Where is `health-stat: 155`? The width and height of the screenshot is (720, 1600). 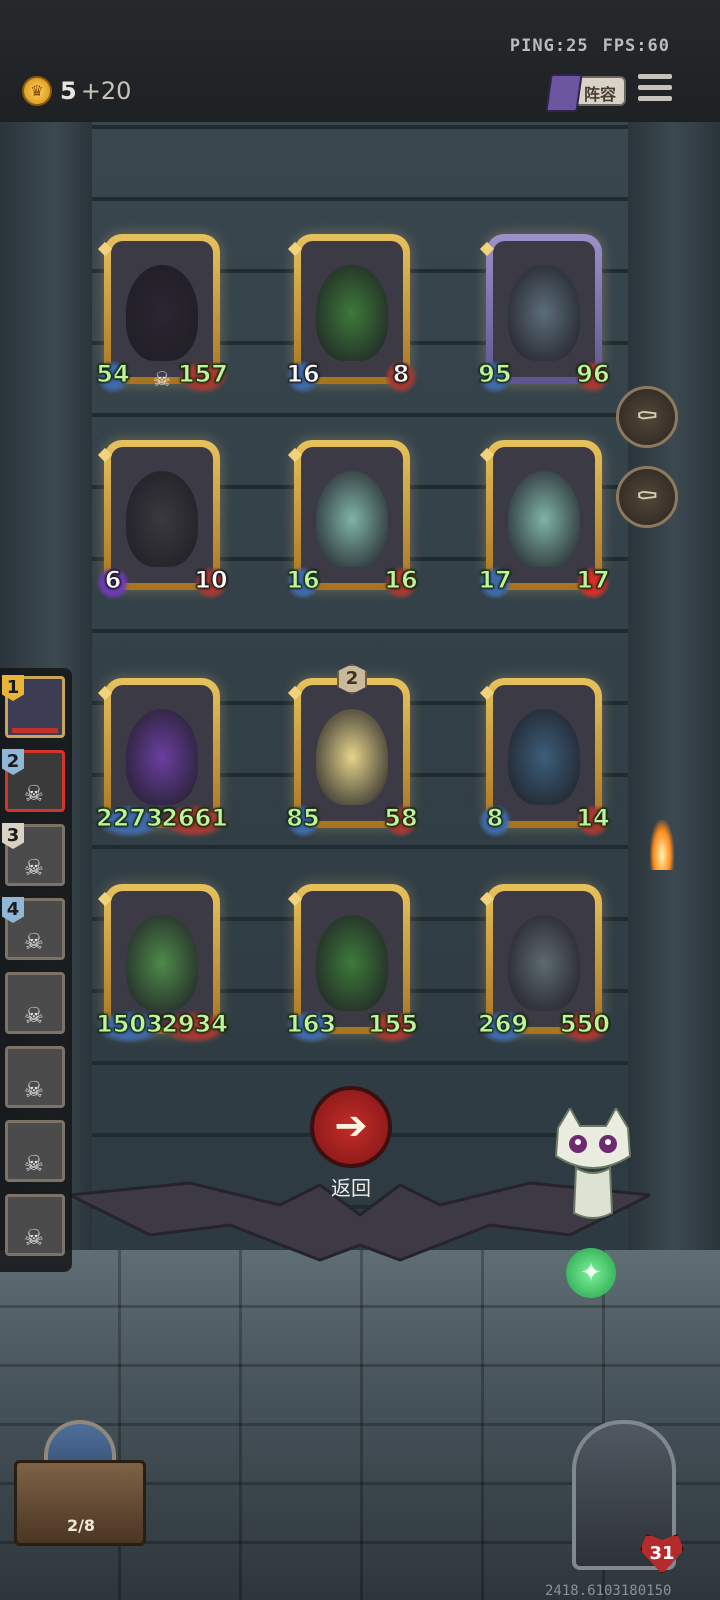
health-stat: 155 is located at coordinates (393, 1027).